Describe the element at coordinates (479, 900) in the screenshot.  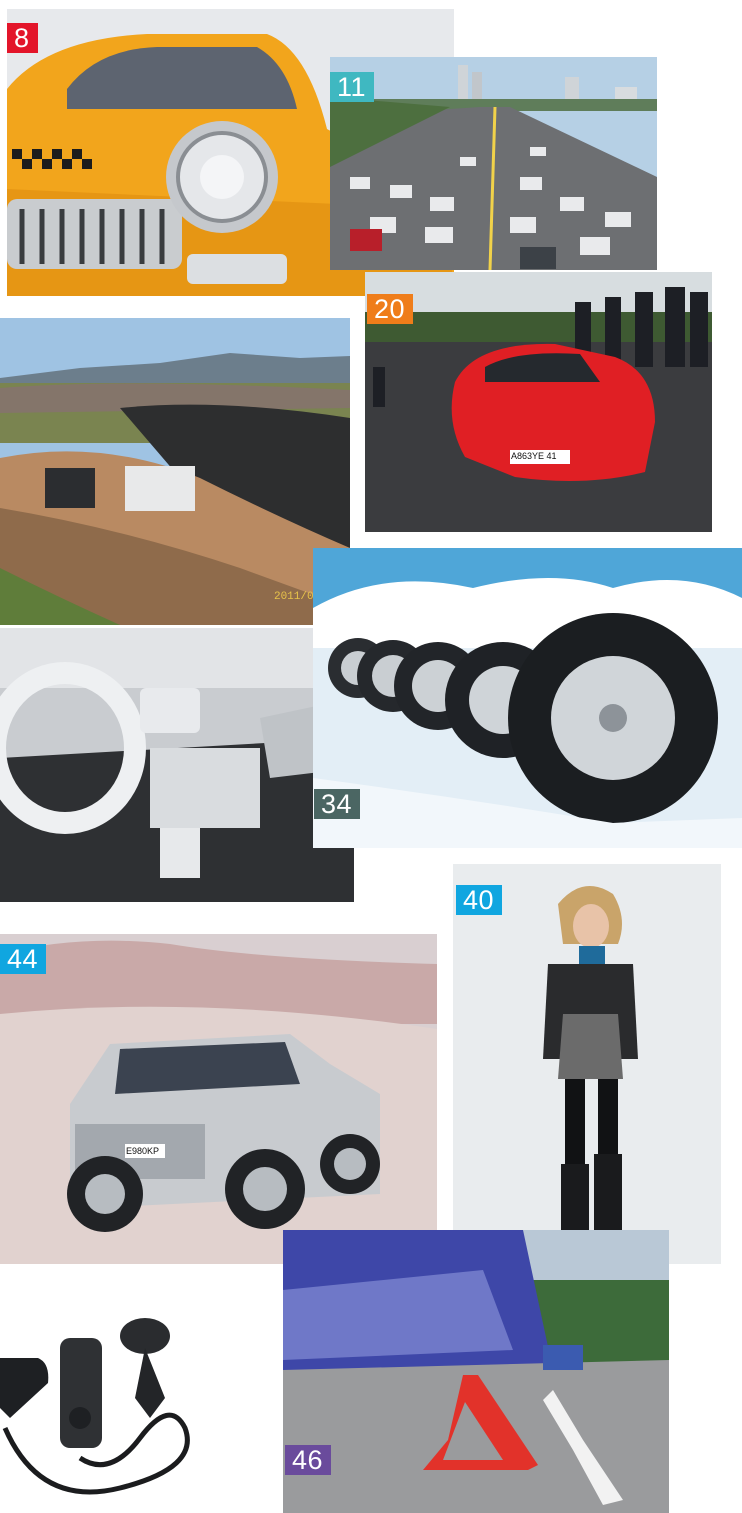
I see `page-number-badge: 40` at that location.